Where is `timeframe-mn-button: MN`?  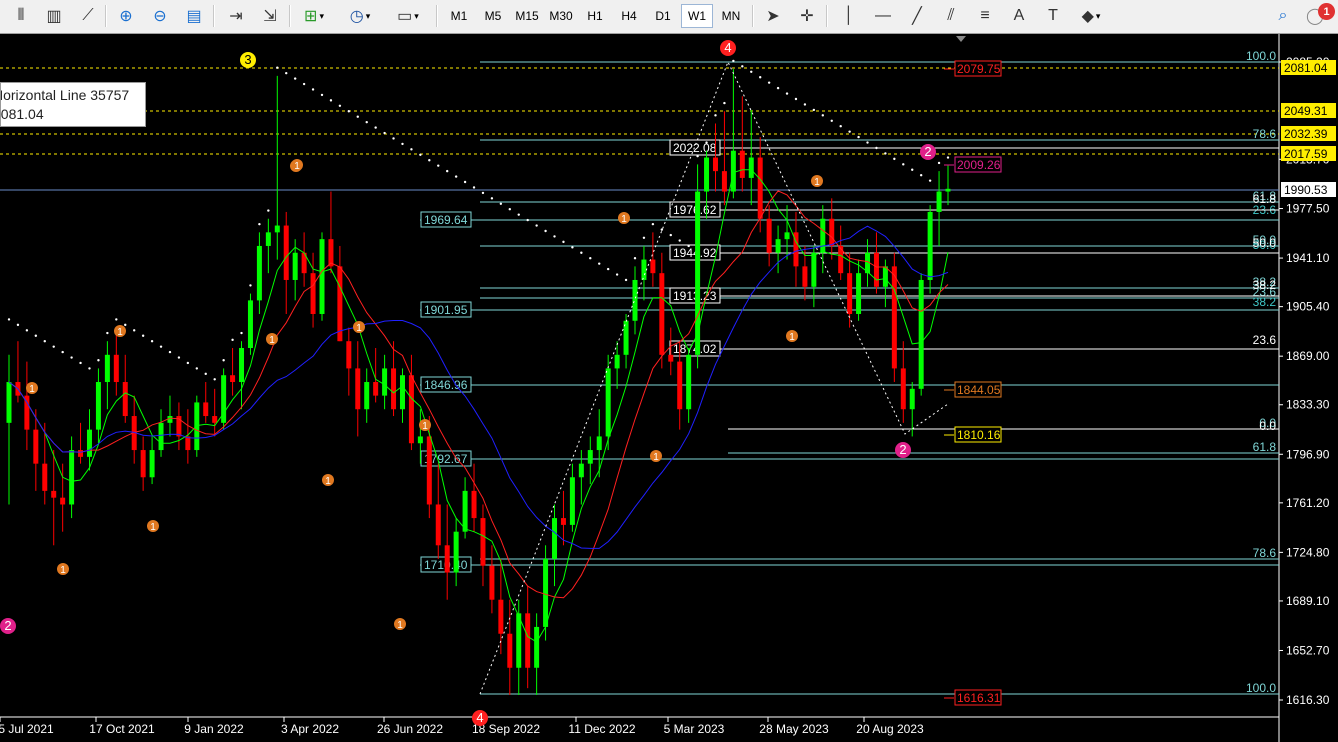
timeframe-mn-button: MN is located at coordinates (731, 16).